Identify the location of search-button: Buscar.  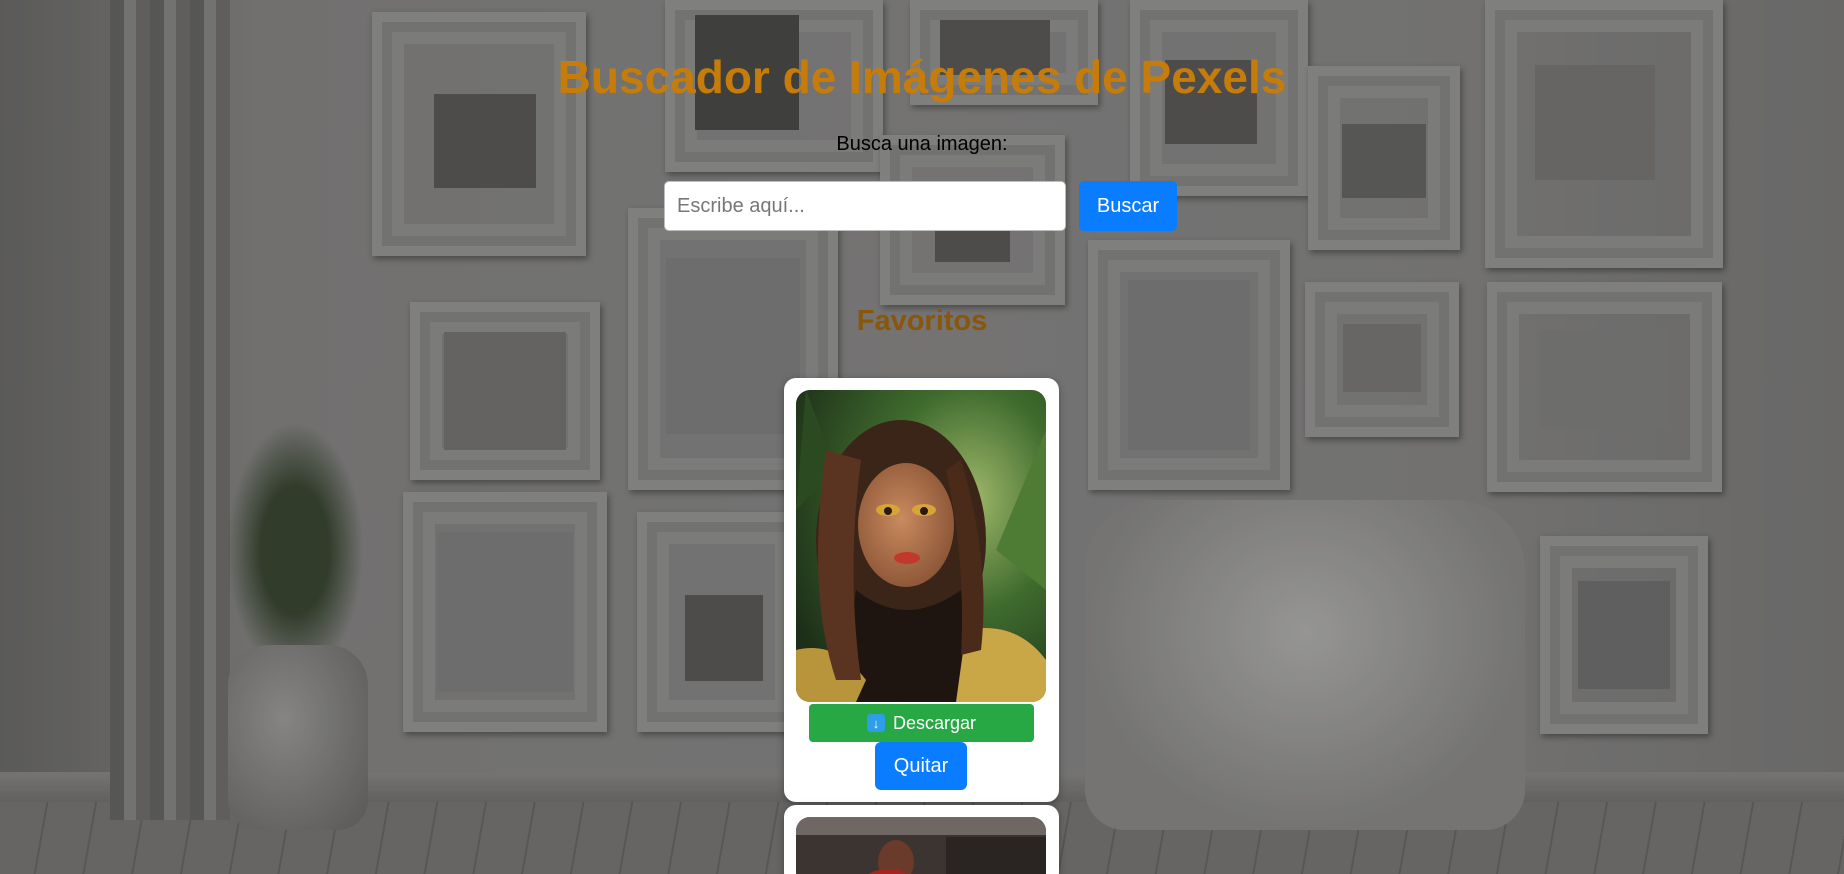
(1128, 206).